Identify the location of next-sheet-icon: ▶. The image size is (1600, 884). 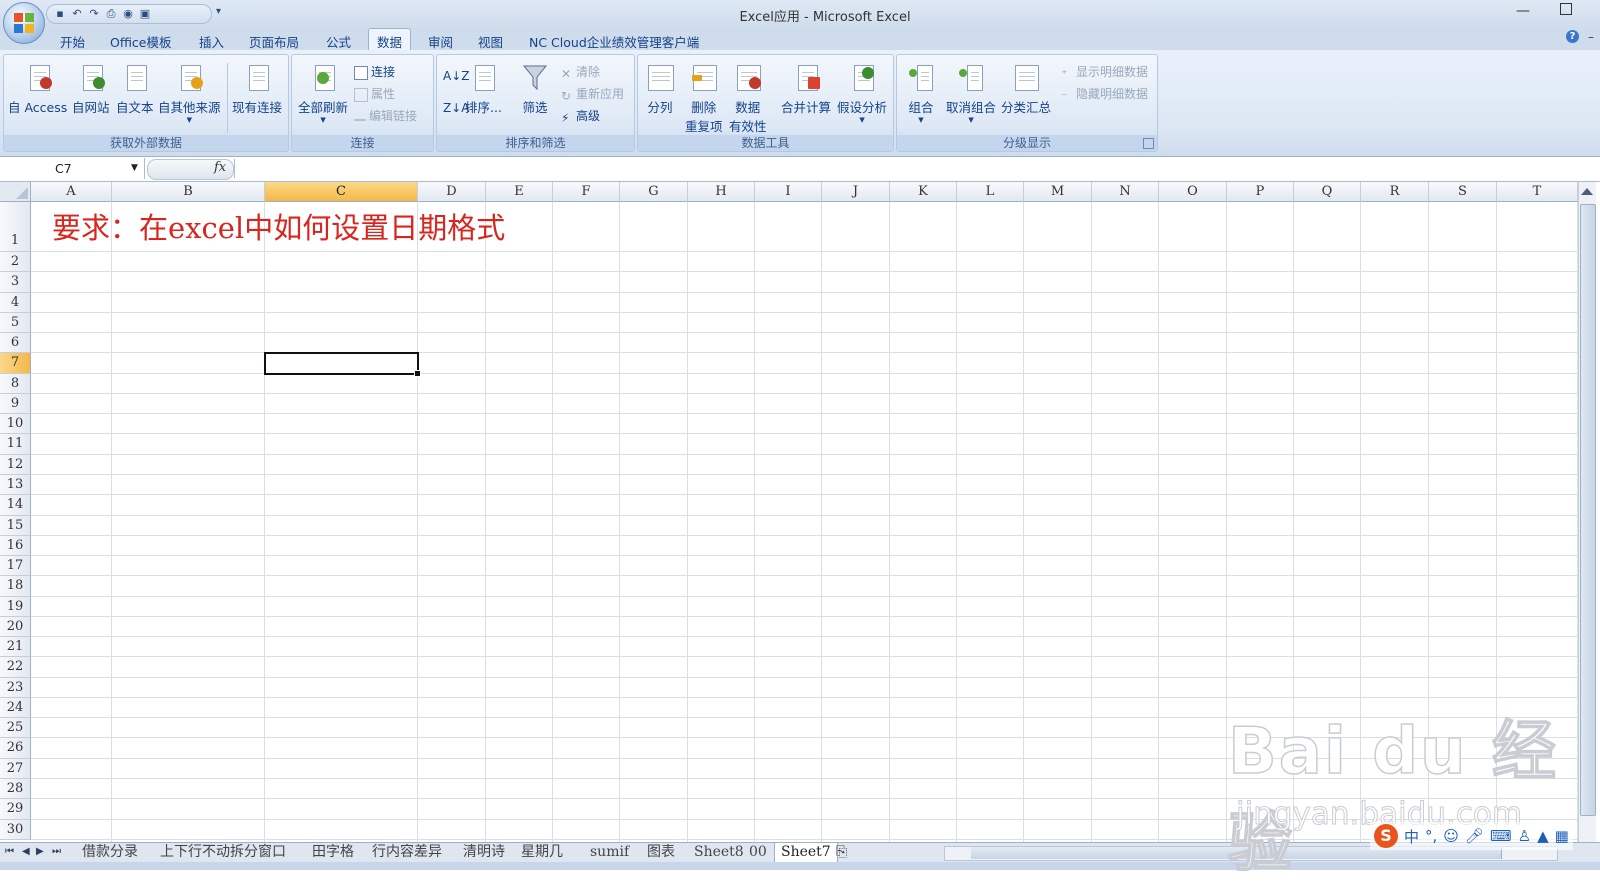
(40, 851).